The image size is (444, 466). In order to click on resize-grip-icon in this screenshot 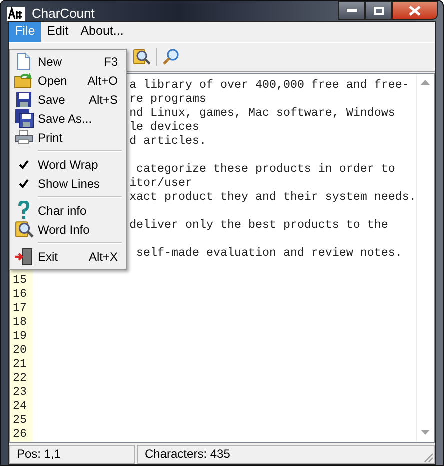, I will do `click(428, 457)`.